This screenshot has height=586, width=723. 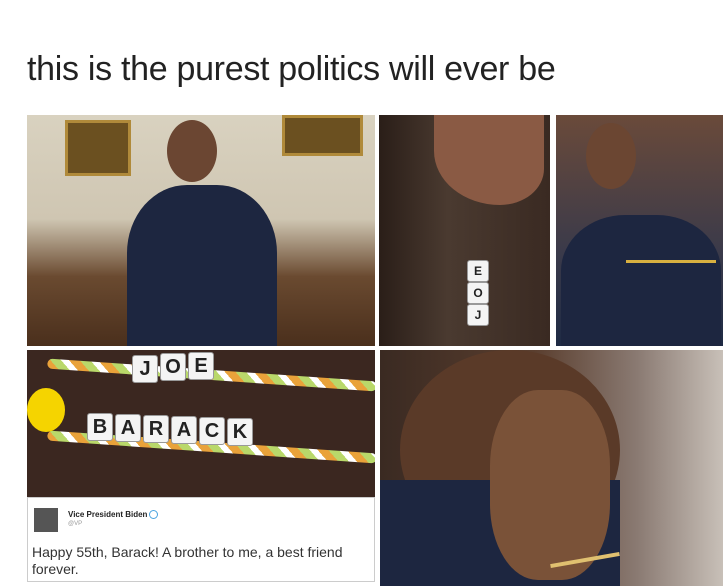 I want to click on bead: K, so click(x=240, y=432).